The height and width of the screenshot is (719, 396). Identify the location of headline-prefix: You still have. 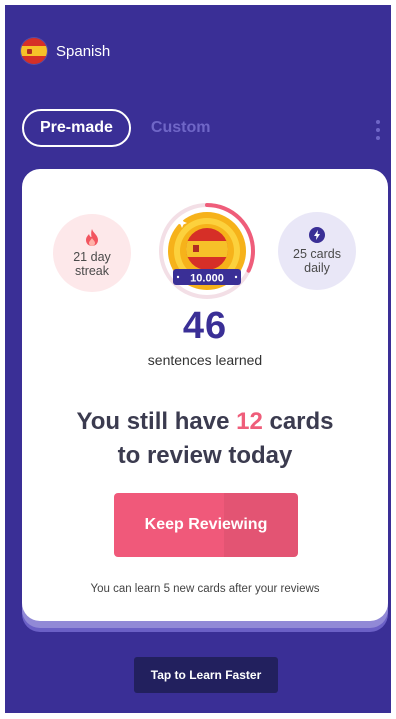
(156, 421).